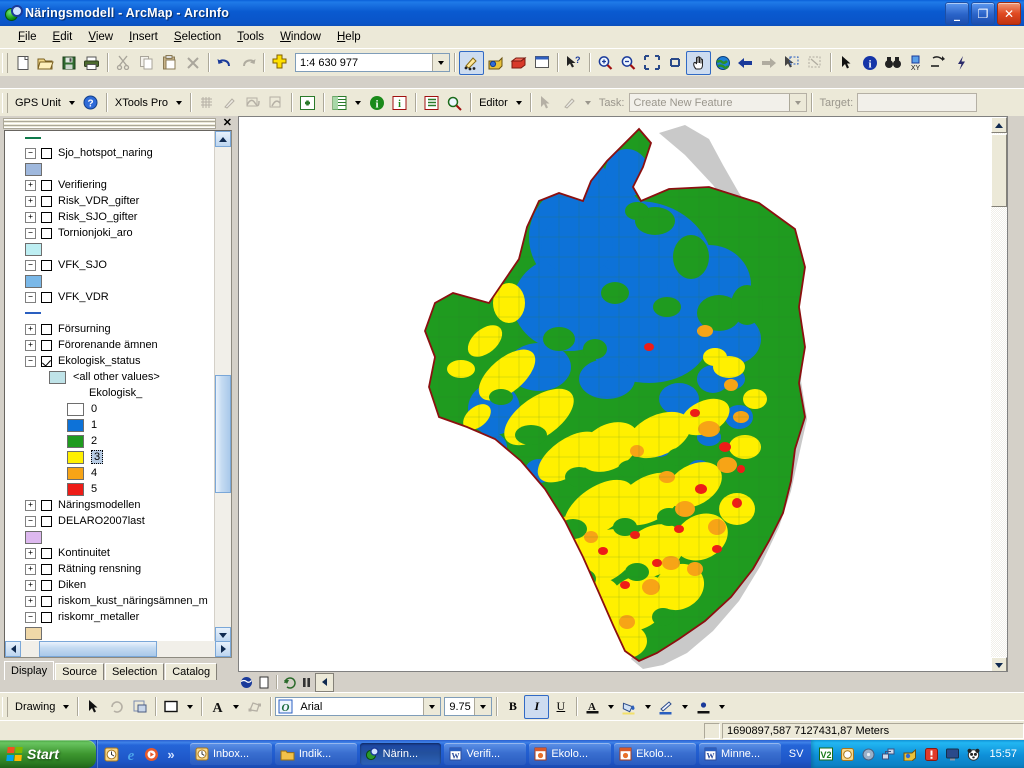 The height and width of the screenshot is (768, 1024). What do you see at coordinates (814, 63) in the screenshot?
I see `clear-selection-button` at bounding box center [814, 63].